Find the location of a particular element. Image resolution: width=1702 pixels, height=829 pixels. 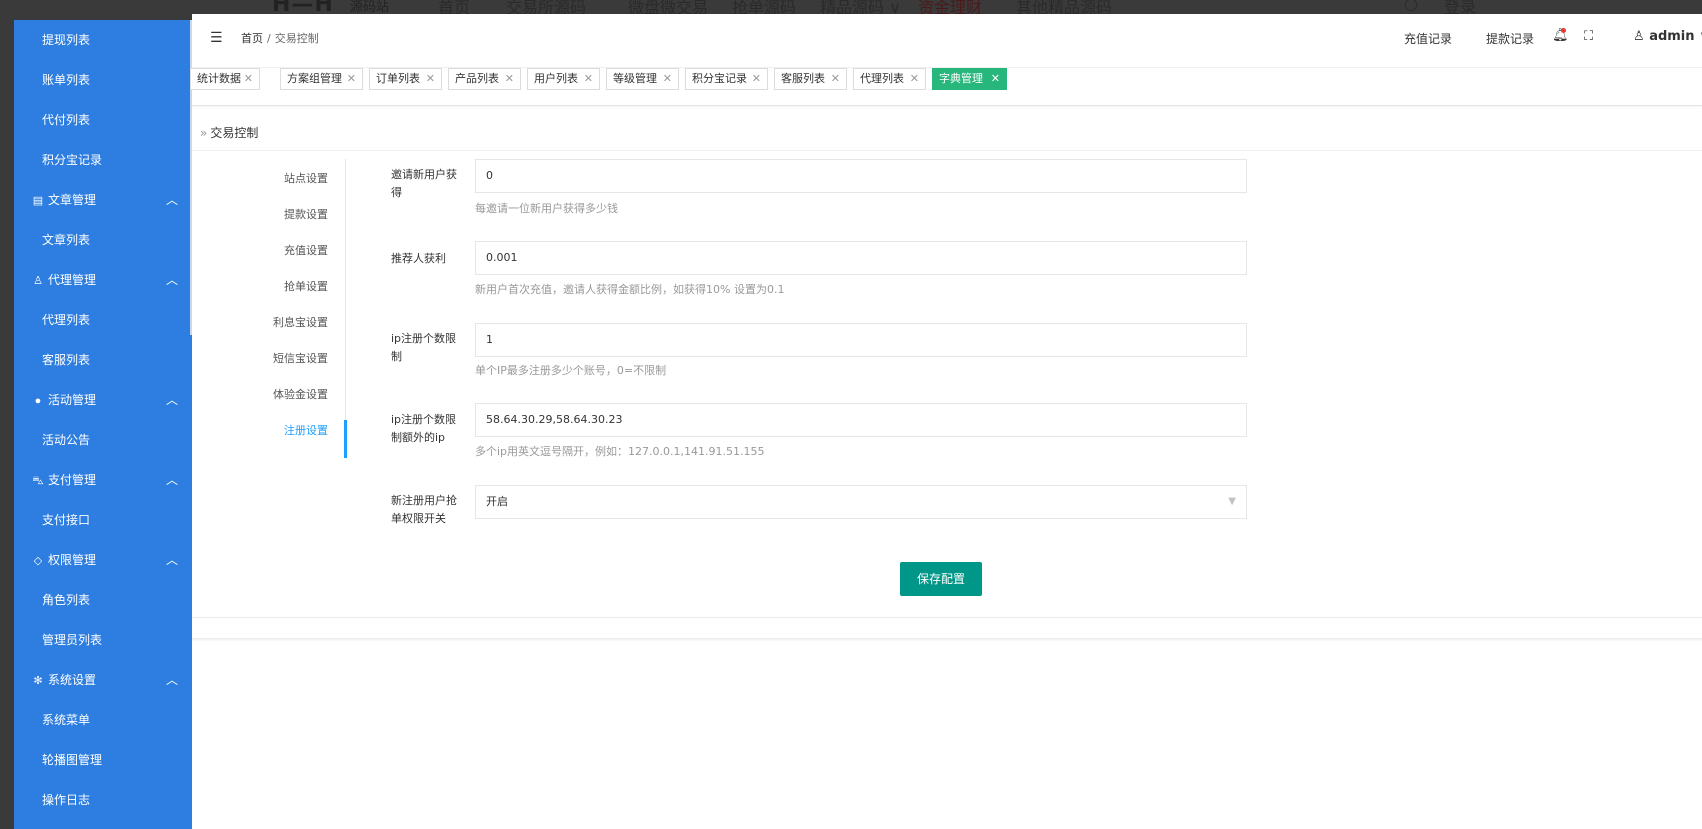

menu-toggle-icon: ☰ is located at coordinates (216, 38).